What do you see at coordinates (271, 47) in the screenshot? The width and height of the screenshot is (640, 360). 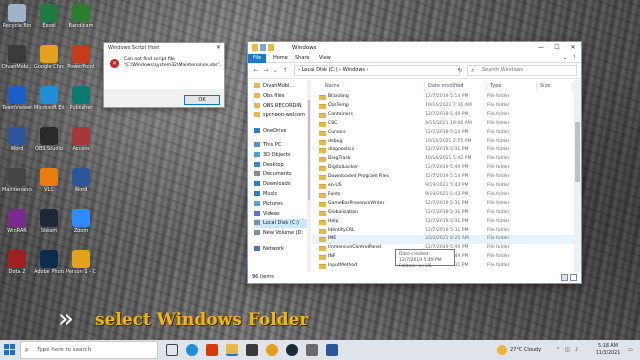 I see `new-folder-icon` at bounding box center [271, 47].